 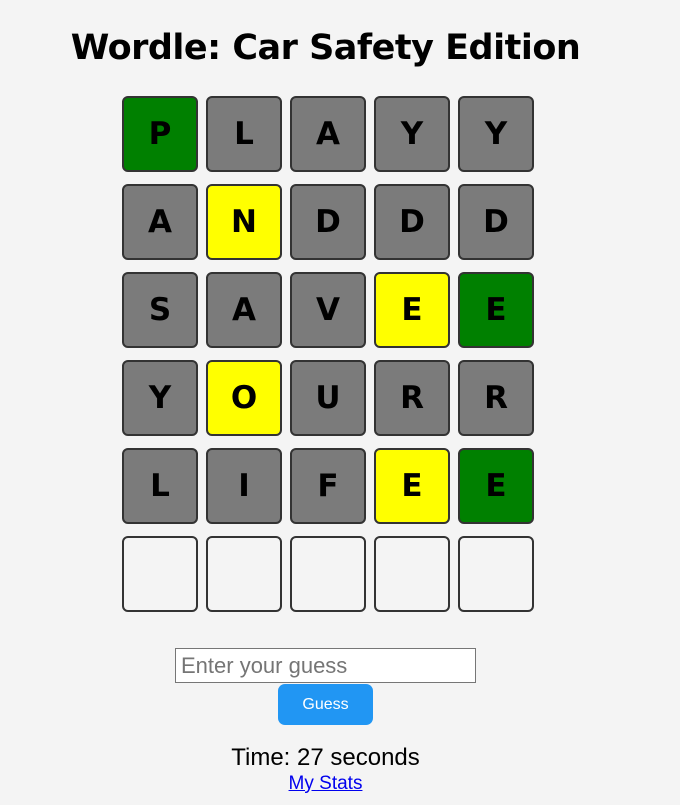 I want to click on board-row: YOURR, so click(x=328, y=398).